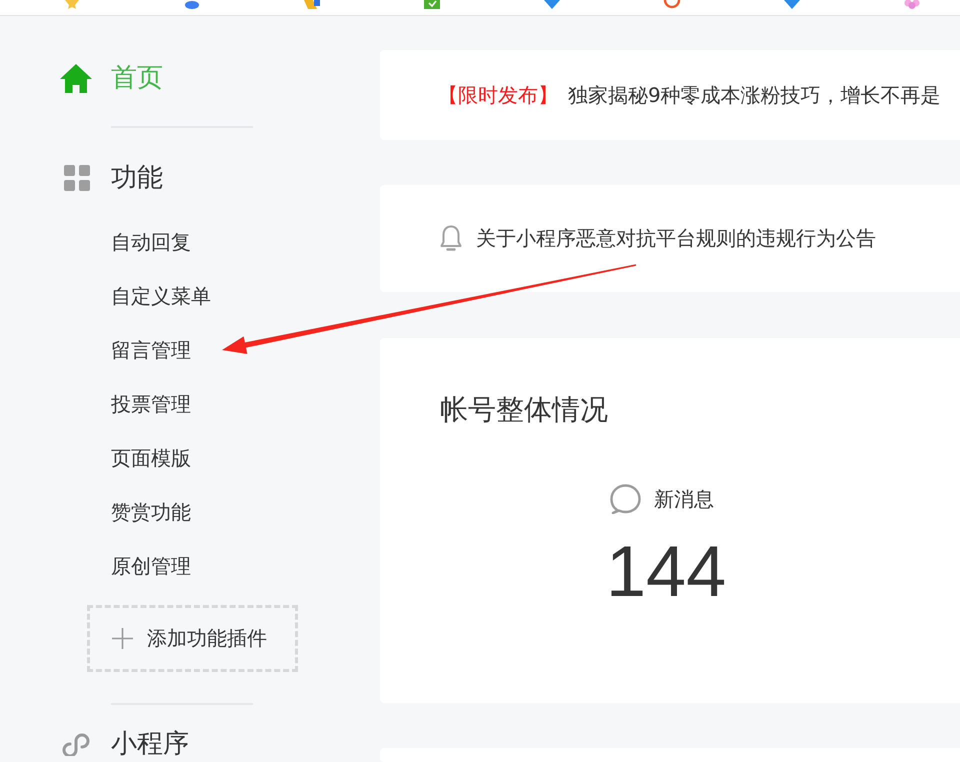 The image size is (960, 762). What do you see at coordinates (151, 350) in the screenshot?
I see `menu-item: 留言管理` at bounding box center [151, 350].